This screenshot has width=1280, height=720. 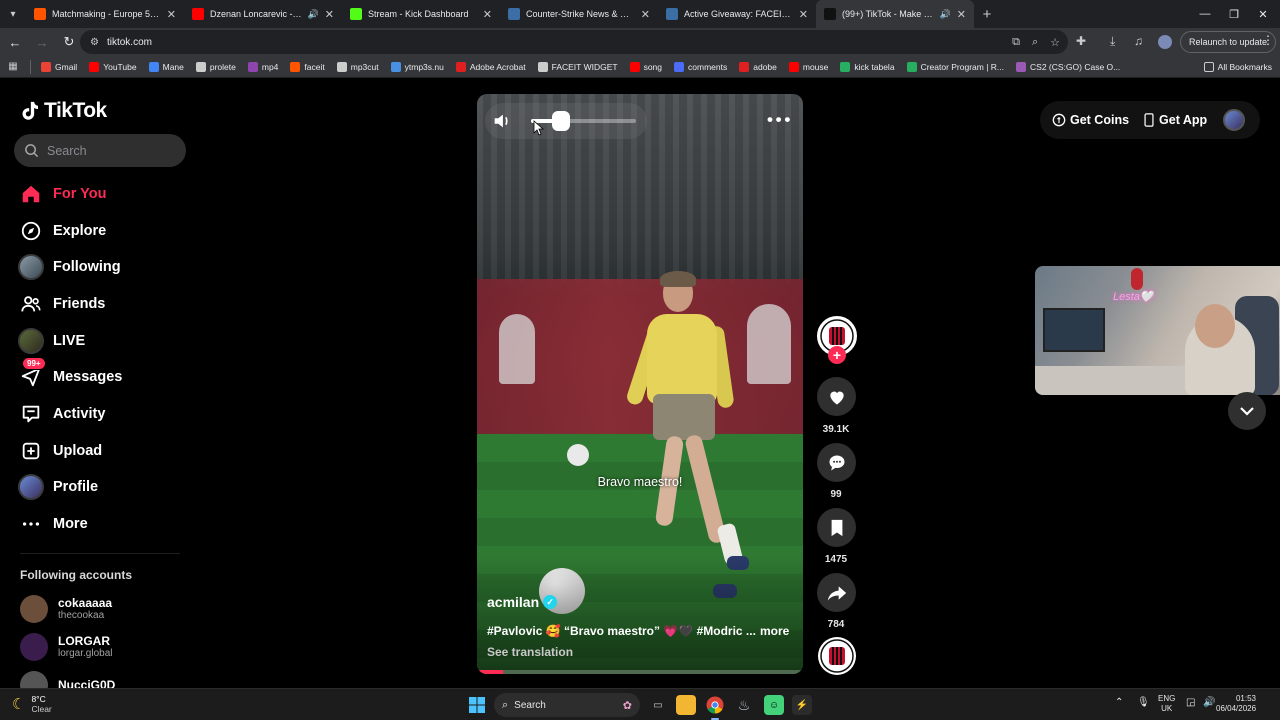 What do you see at coordinates (1237, 67) in the screenshot?
I see `all-bookmarks-button: All Bookmarks` at bounding box center [1237, 67].